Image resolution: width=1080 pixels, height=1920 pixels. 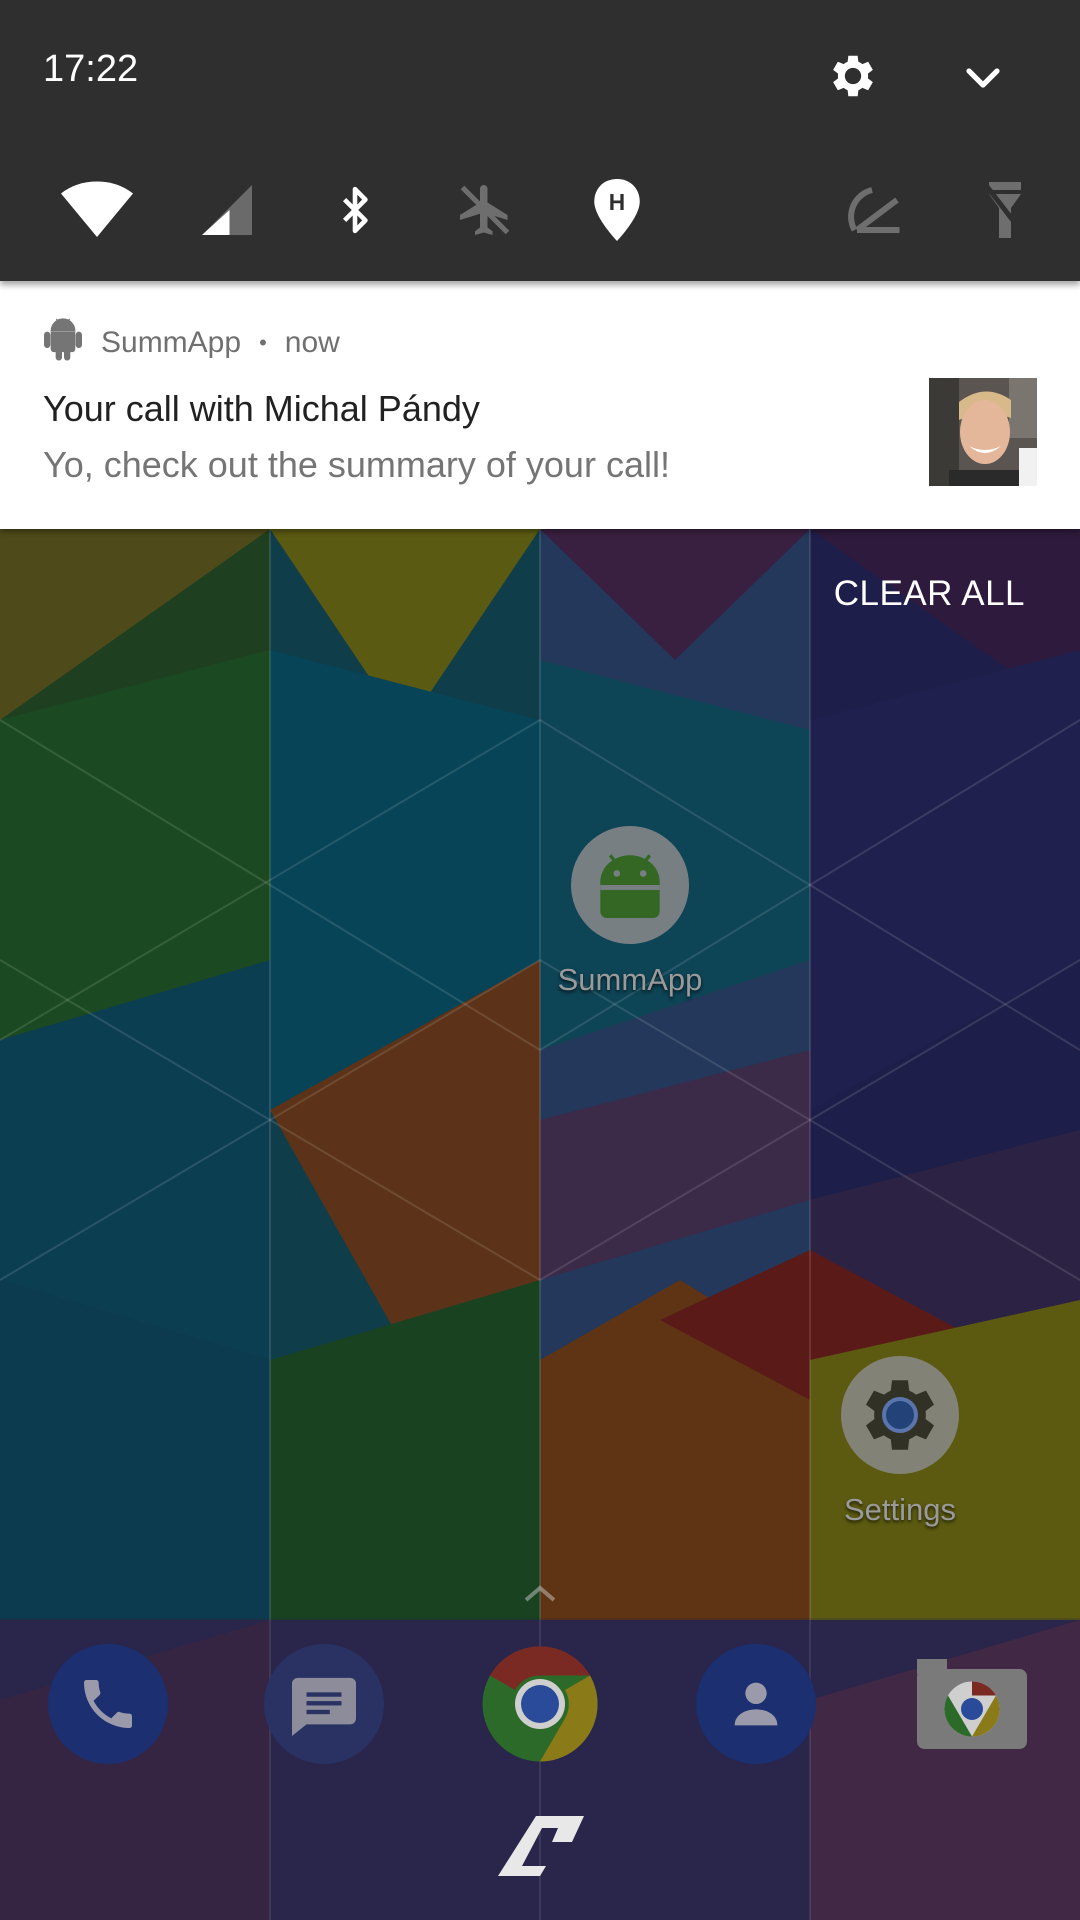 What do you see at coordinates (972, 1704) in the screenshot?
I see `camera-icon` at bounding box center [972, 1704].